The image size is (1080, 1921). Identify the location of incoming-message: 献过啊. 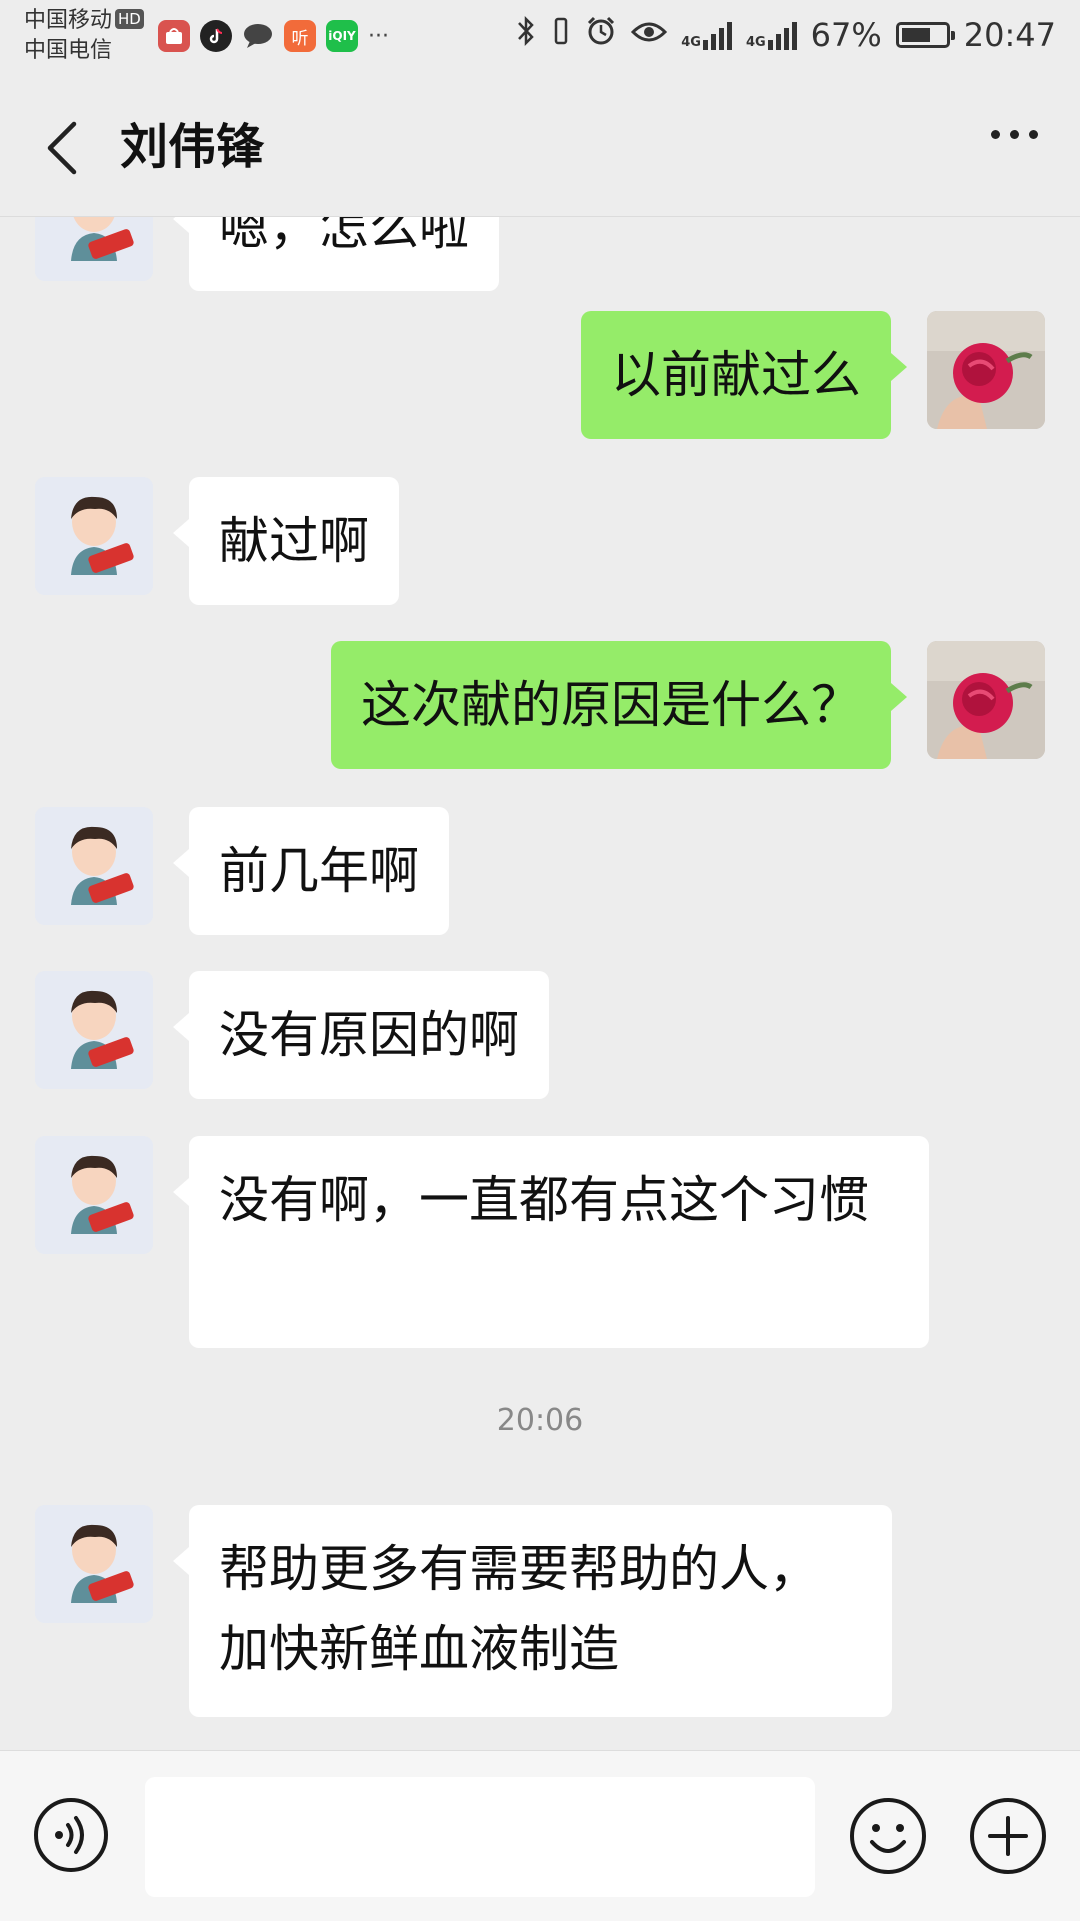
(286, 541).